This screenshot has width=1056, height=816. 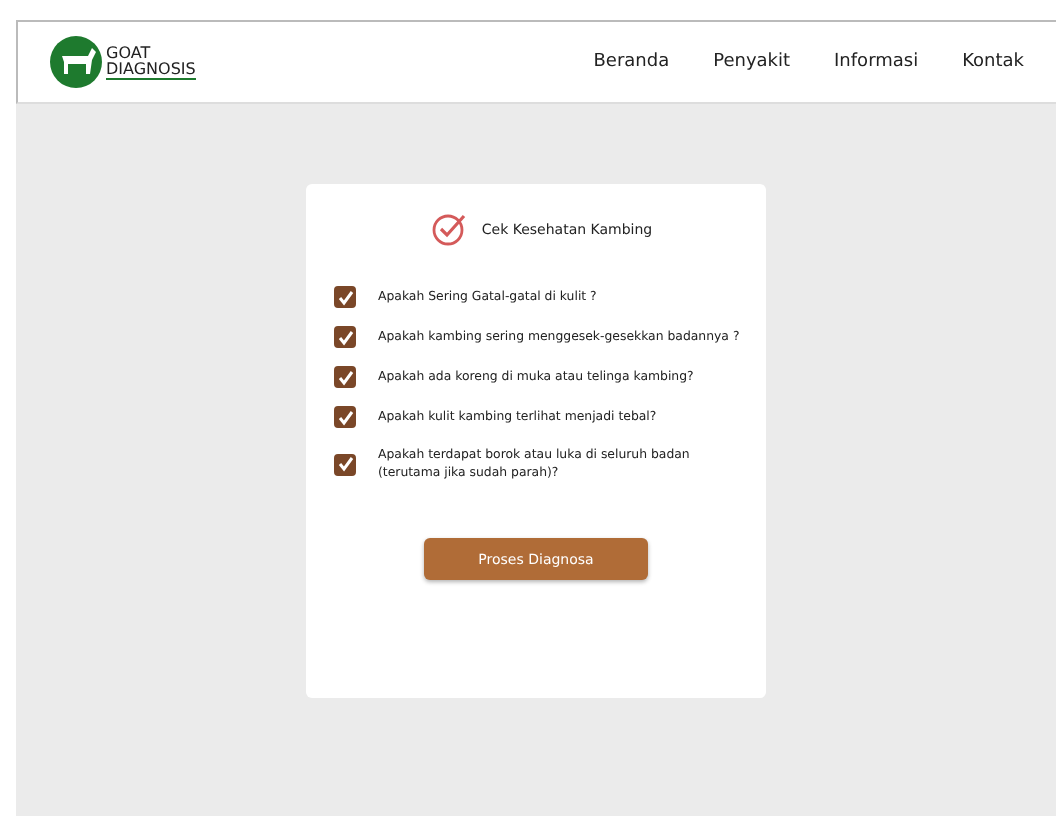 What do you see at coordinates (448, 229) in the screenshot?
I see `check-circle-icon` at bounding box center [448, 229].